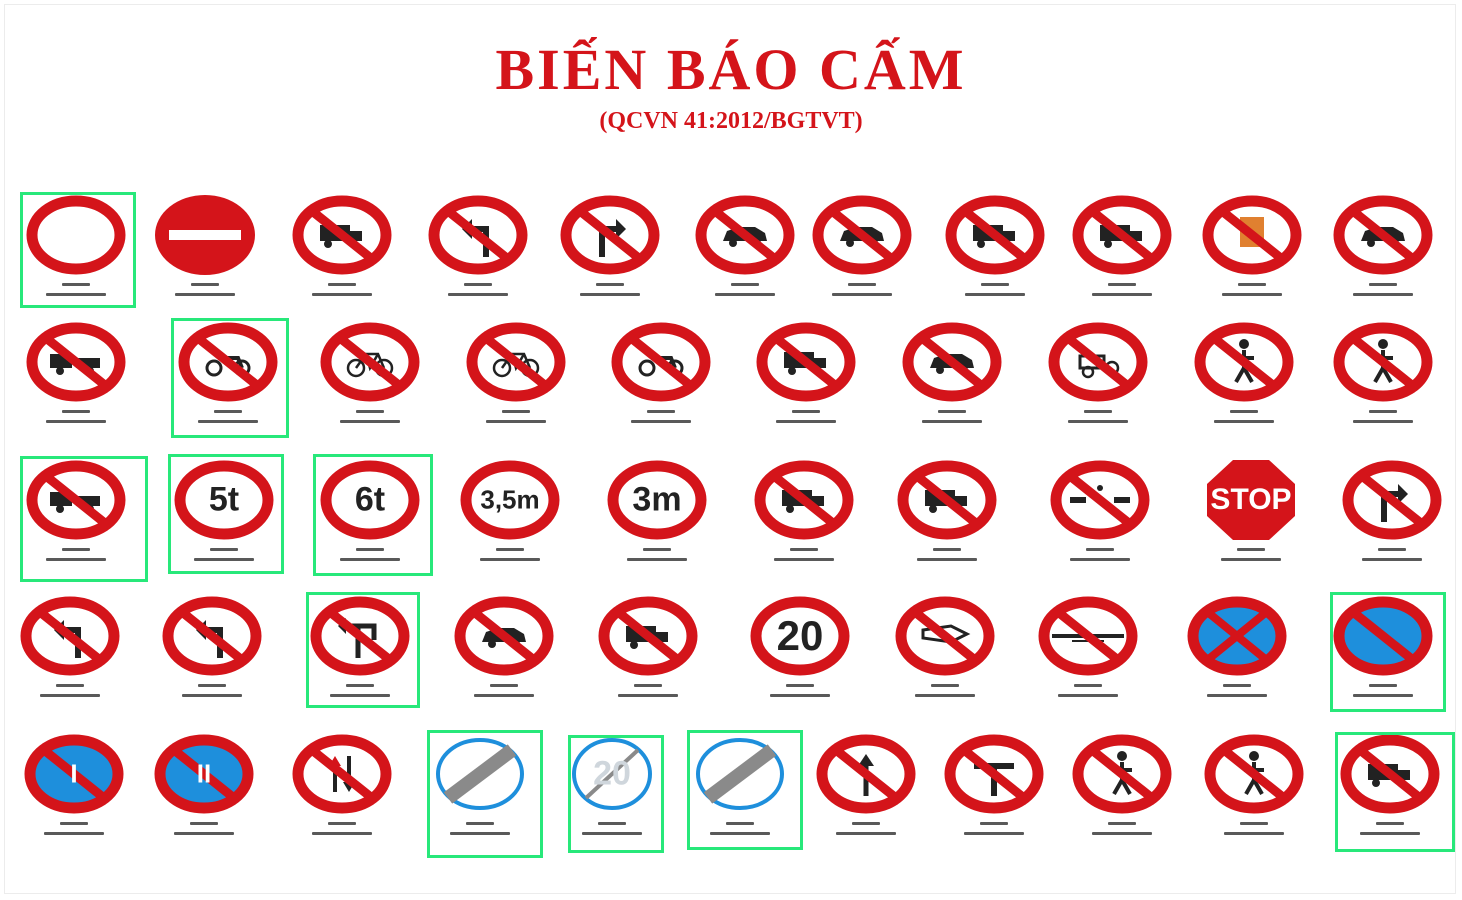  I want to click on sign-text: 20, so click(800, 635).